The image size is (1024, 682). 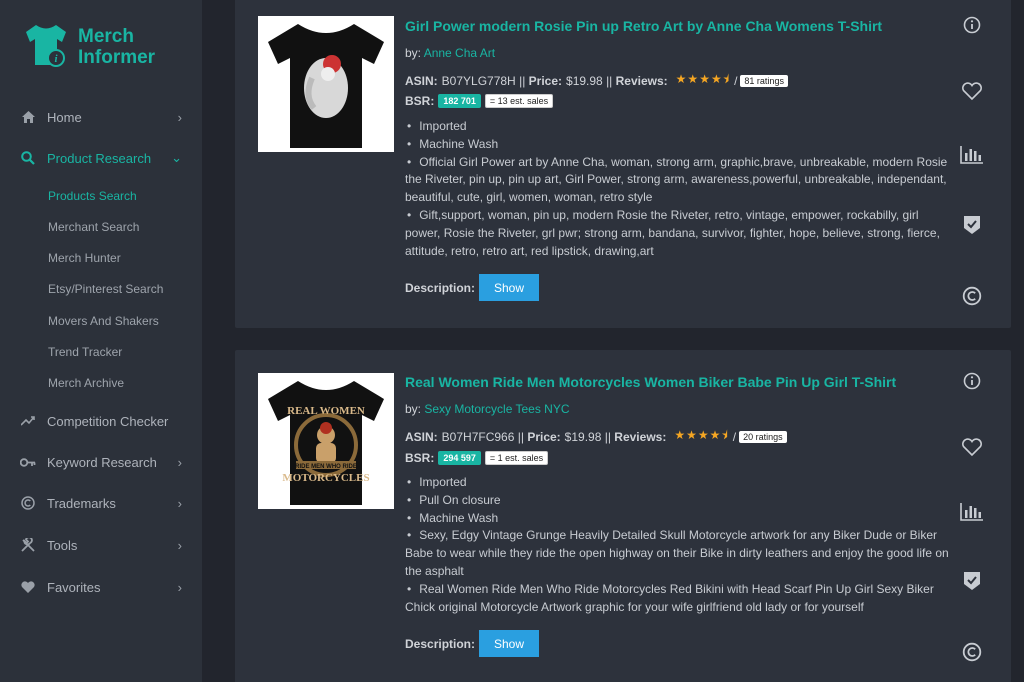 I want to click on description-row: Description: Show, so click(x=472, y=287).